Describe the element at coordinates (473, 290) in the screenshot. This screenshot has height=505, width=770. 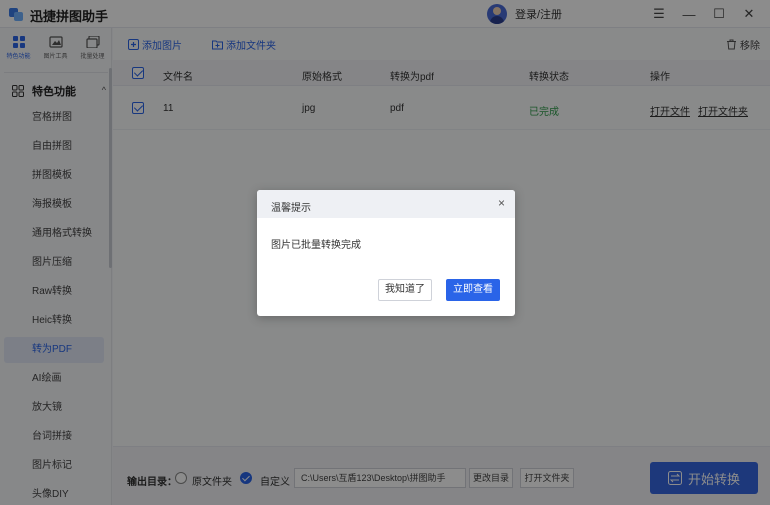
I see `view-now-button: 立即查看` at that location.